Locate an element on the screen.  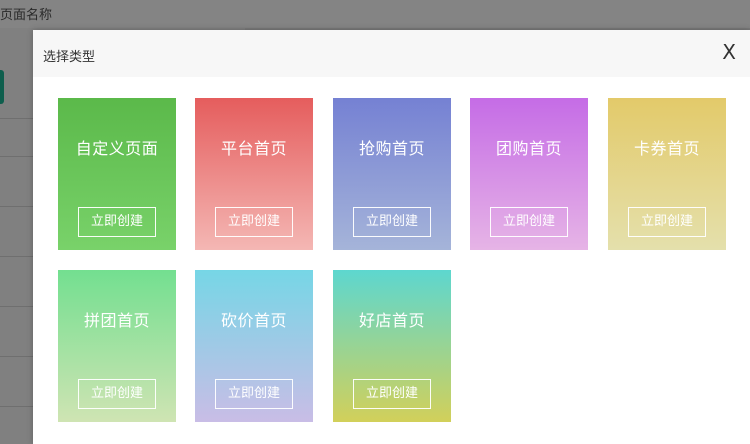
card-flash-sale-home: 抢购首页 立即创建 is located at coordinates (392, 174).